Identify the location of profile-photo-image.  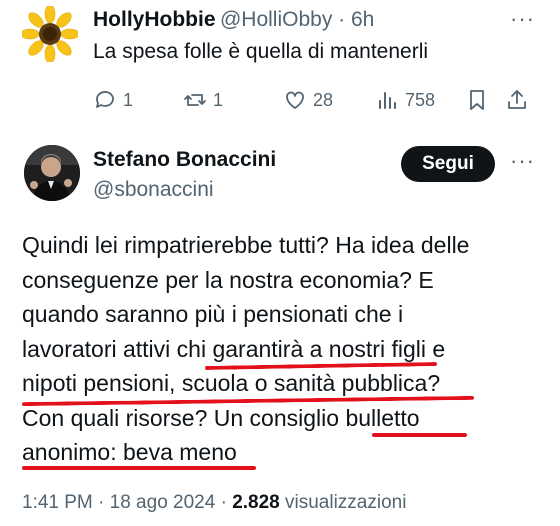
(52, 173).